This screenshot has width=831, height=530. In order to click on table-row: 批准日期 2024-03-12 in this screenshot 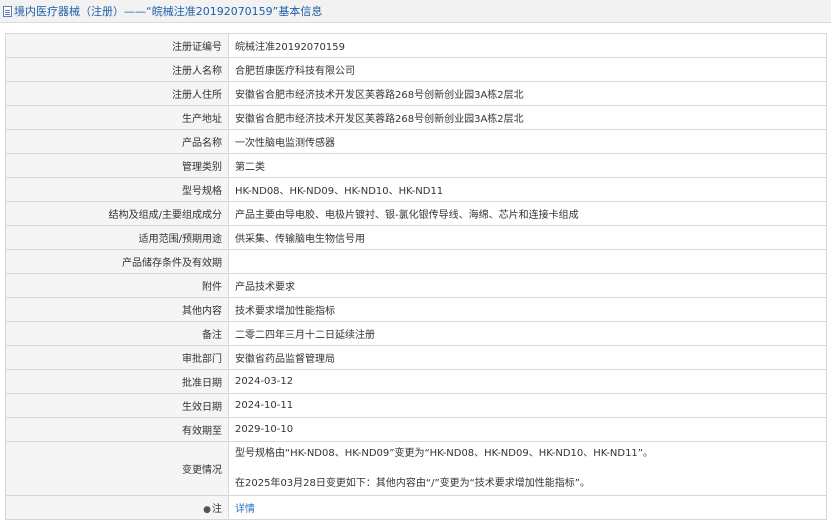, I will do `click(416, 381)`.